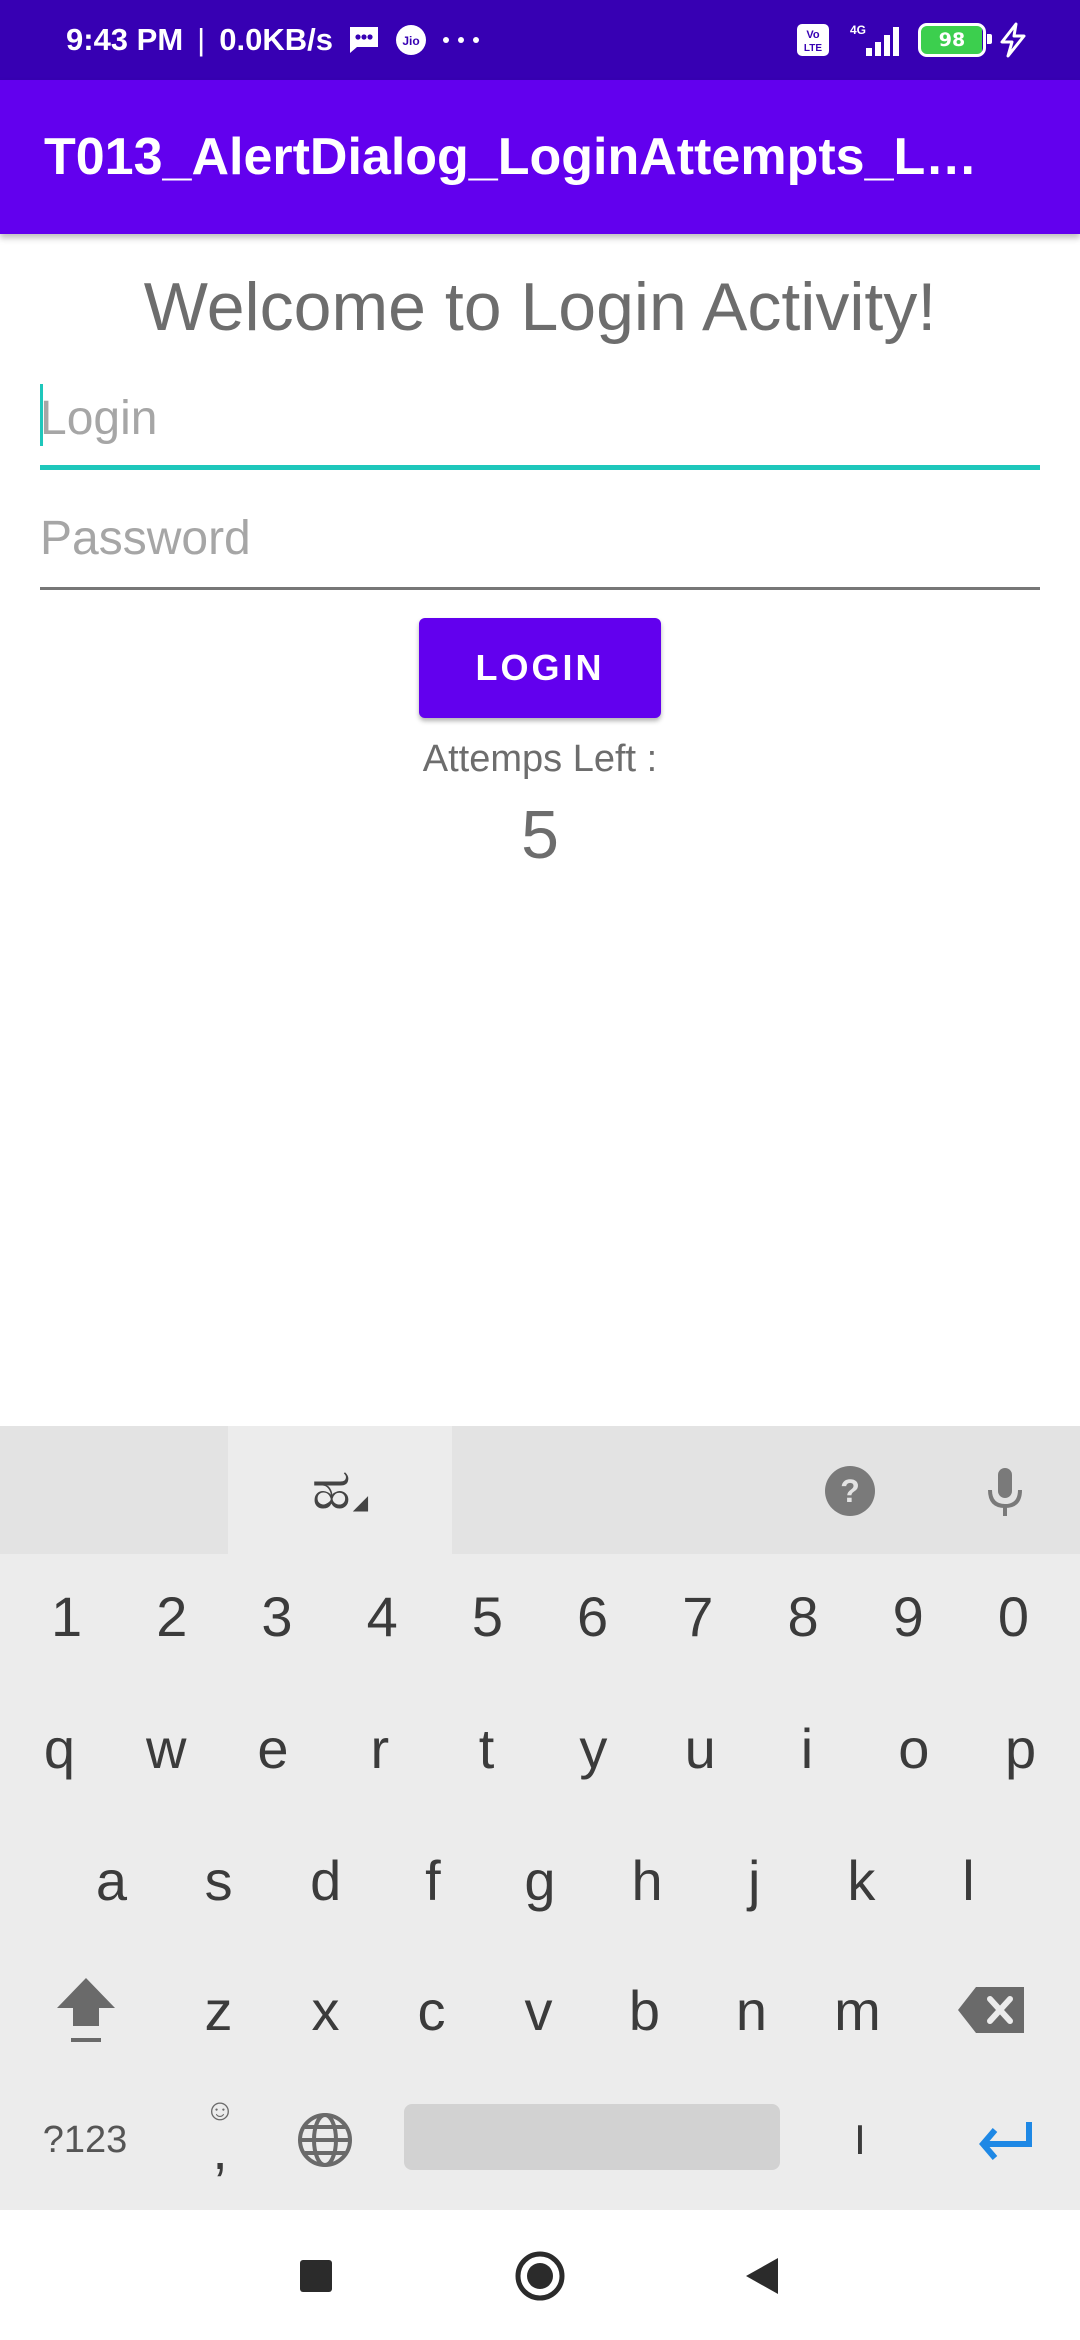 The image size is (1080, 2340). I want to click on key-c: c, so click(431, 2010).